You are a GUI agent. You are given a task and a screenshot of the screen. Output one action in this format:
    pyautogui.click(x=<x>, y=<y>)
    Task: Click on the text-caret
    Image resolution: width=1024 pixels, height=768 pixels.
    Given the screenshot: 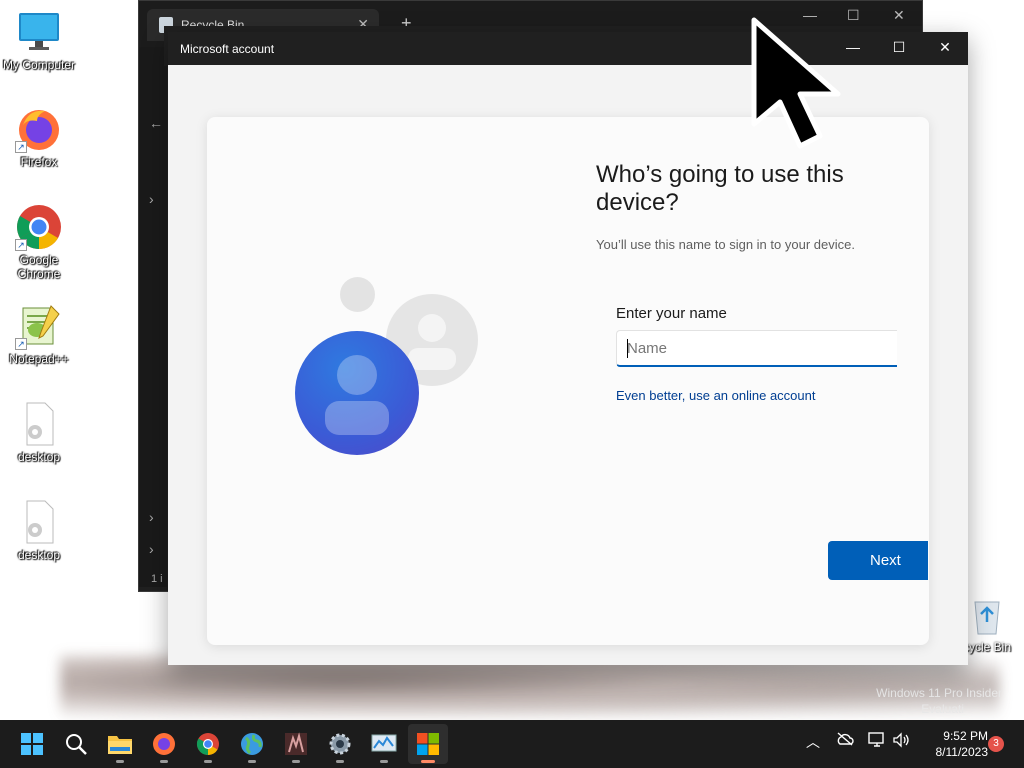 What is the action you would take?
    pyautogui.click(x=627, y=348)
    